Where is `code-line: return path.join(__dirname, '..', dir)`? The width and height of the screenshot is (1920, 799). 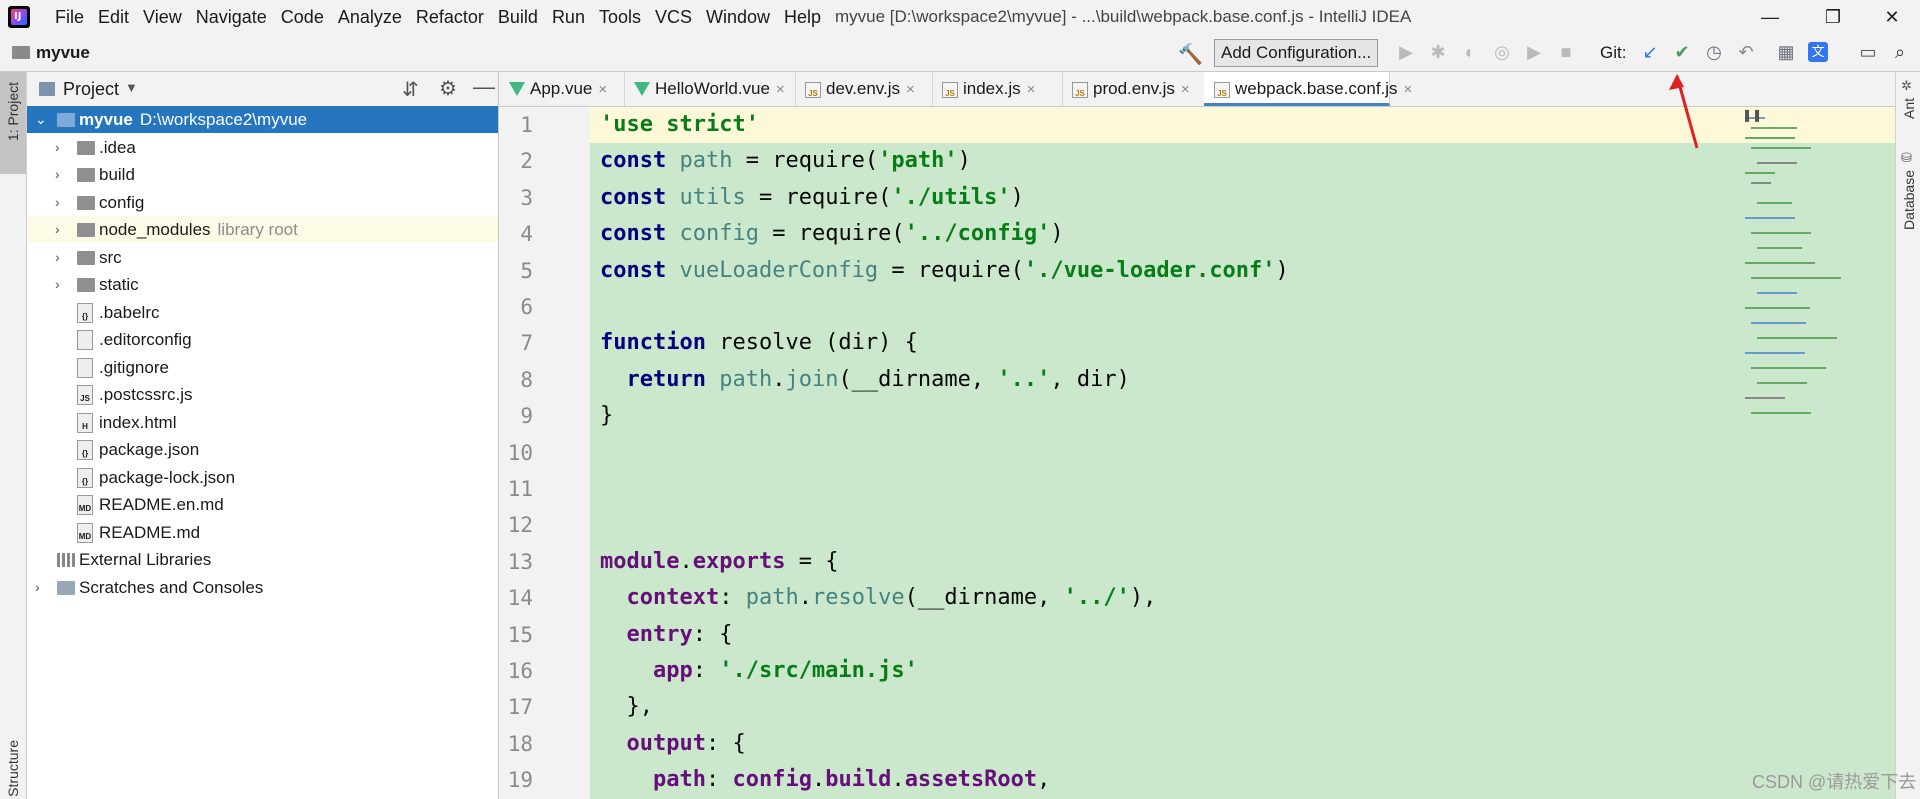
code-line: return path.join(__dirname, '..', dir) is located at coordinates (864, 380).